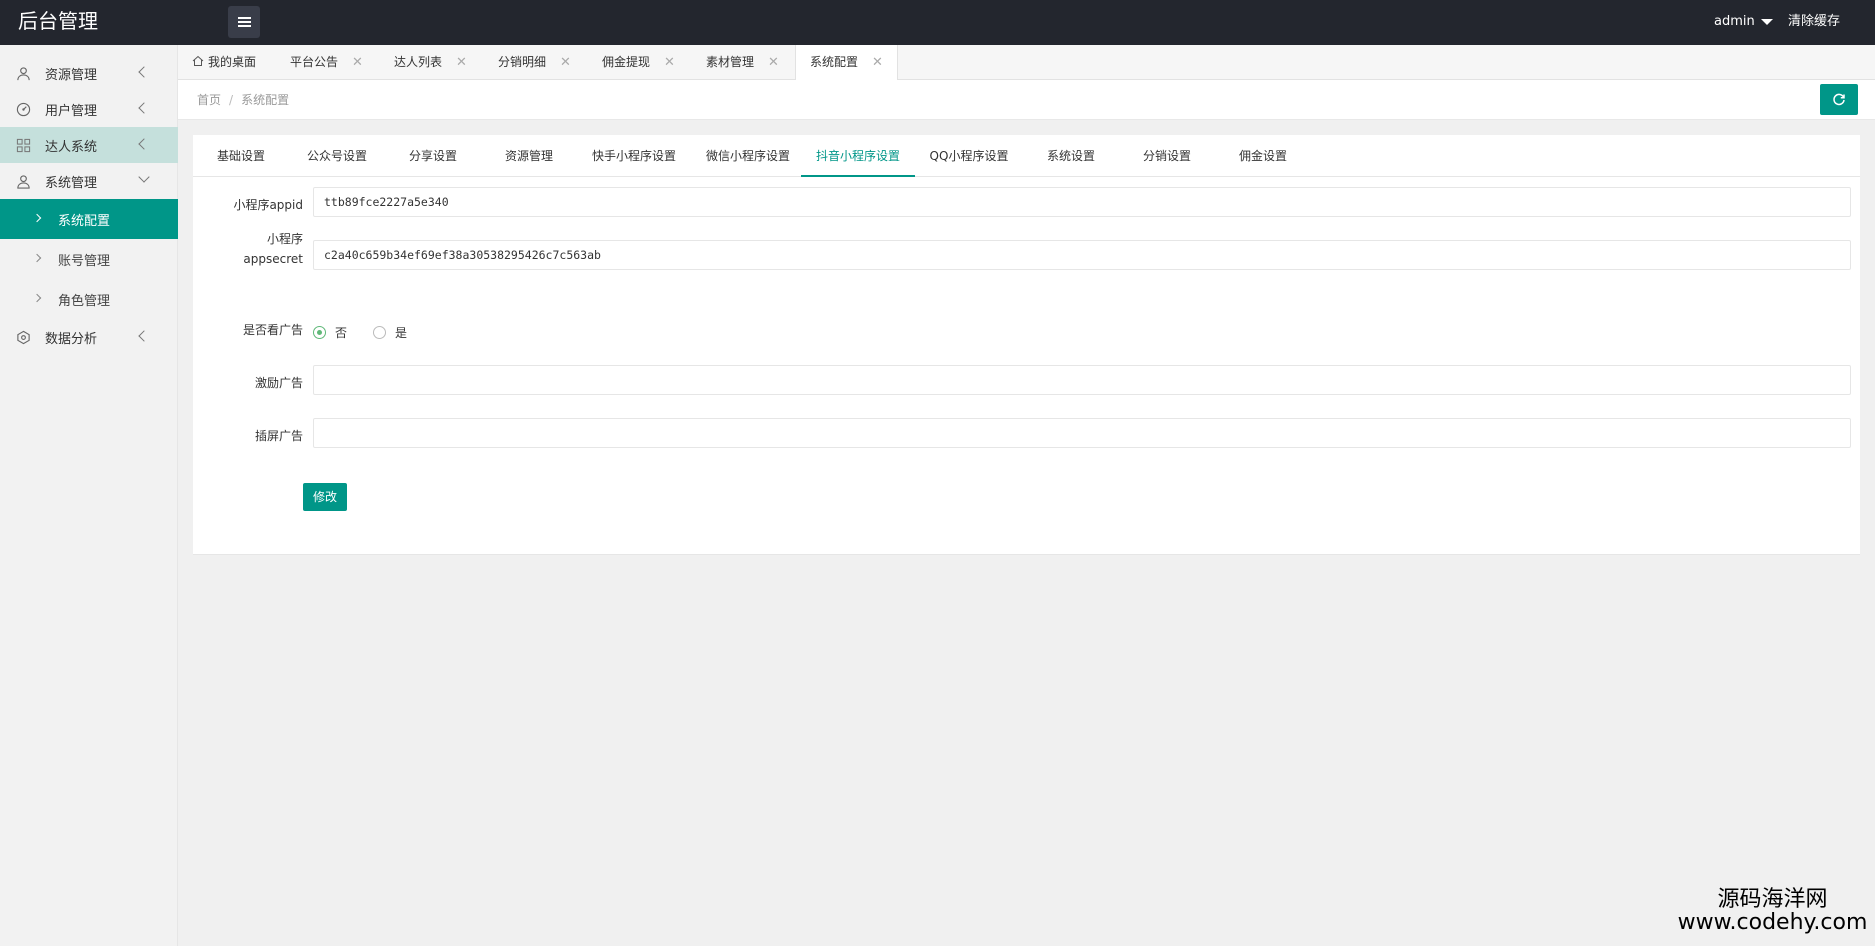  Describe the element at coordinates (23, 109) in the screenshot. I see `dashboard-icon` at that location.